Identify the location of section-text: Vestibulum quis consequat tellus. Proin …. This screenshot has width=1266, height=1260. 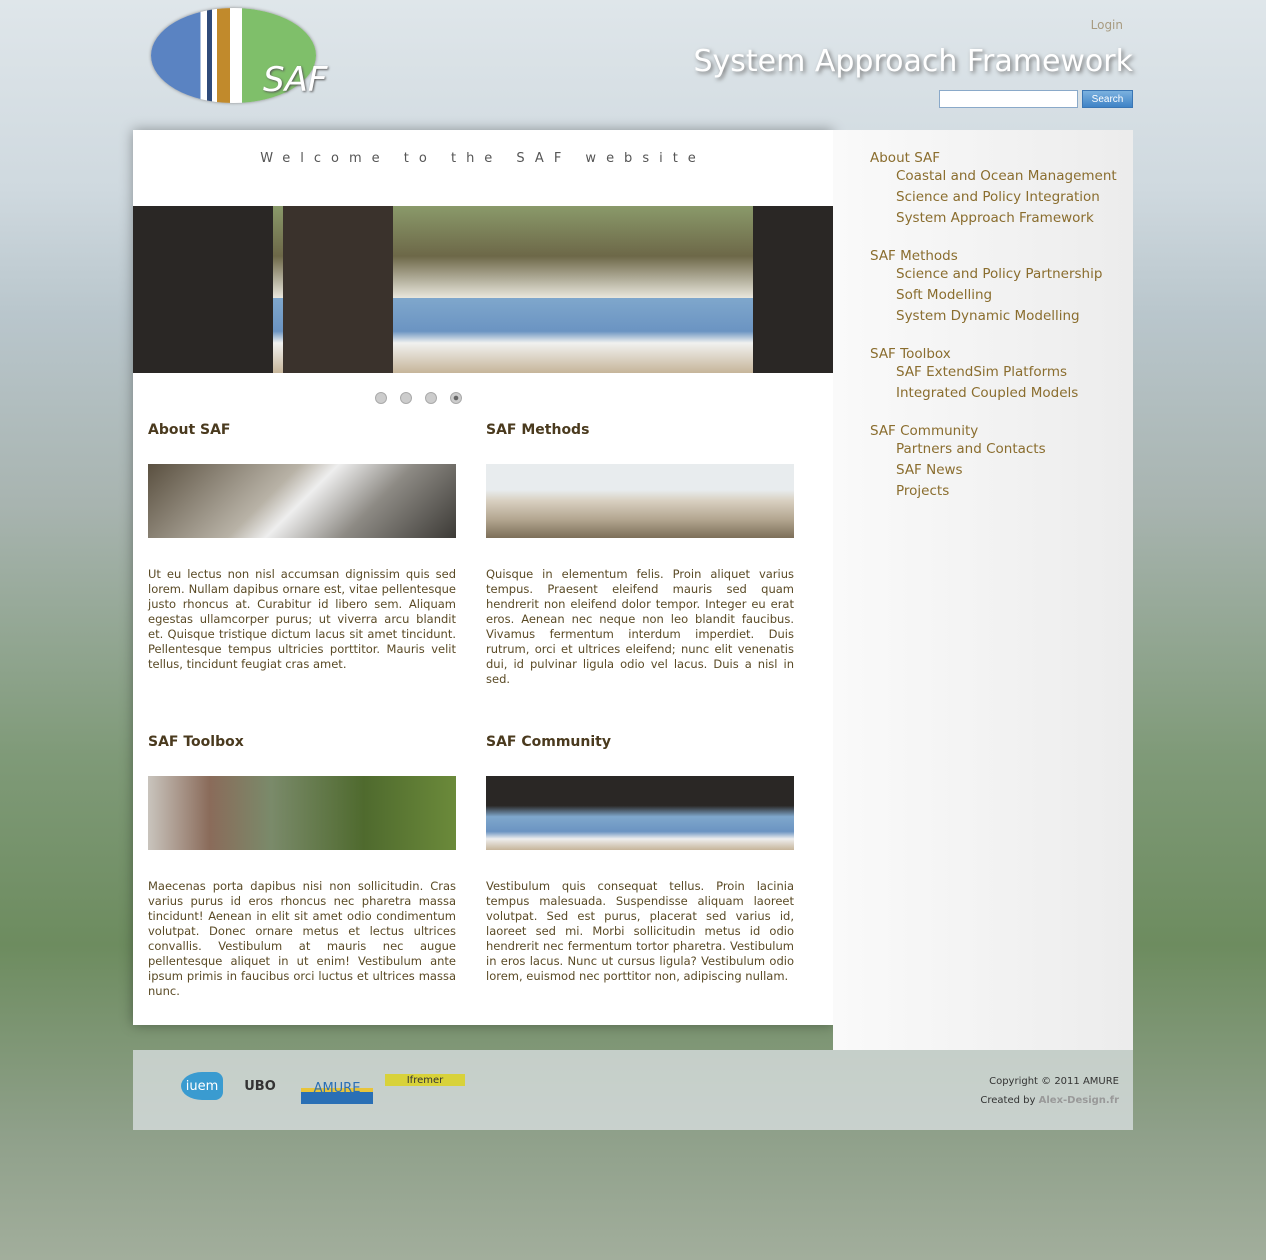
(640, 931).